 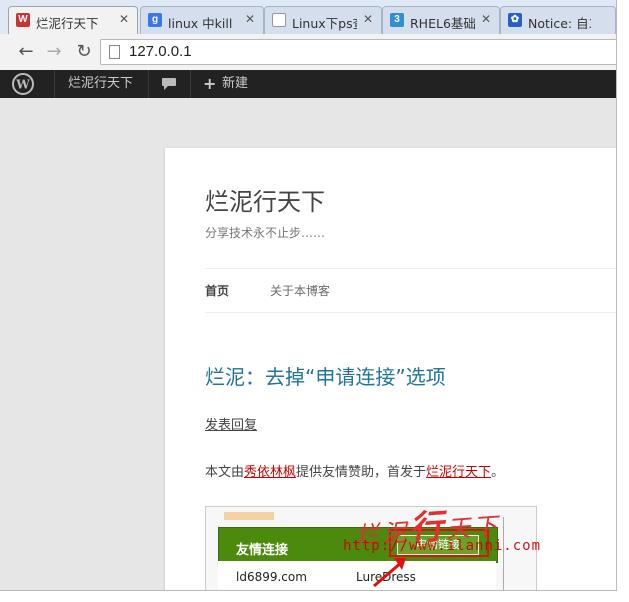 I want to click on number-3-icon: 3, so click(x=397, y=20).